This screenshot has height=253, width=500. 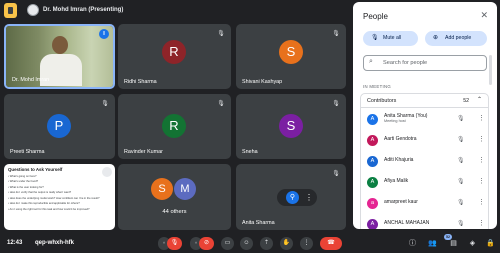 I want to click on tile-others: S M 44 others, so click(x=174, y=197).